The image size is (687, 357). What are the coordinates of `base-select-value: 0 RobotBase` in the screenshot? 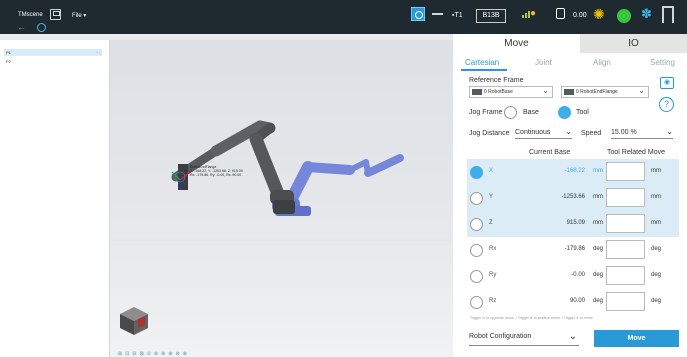 It's located at (498, 92).